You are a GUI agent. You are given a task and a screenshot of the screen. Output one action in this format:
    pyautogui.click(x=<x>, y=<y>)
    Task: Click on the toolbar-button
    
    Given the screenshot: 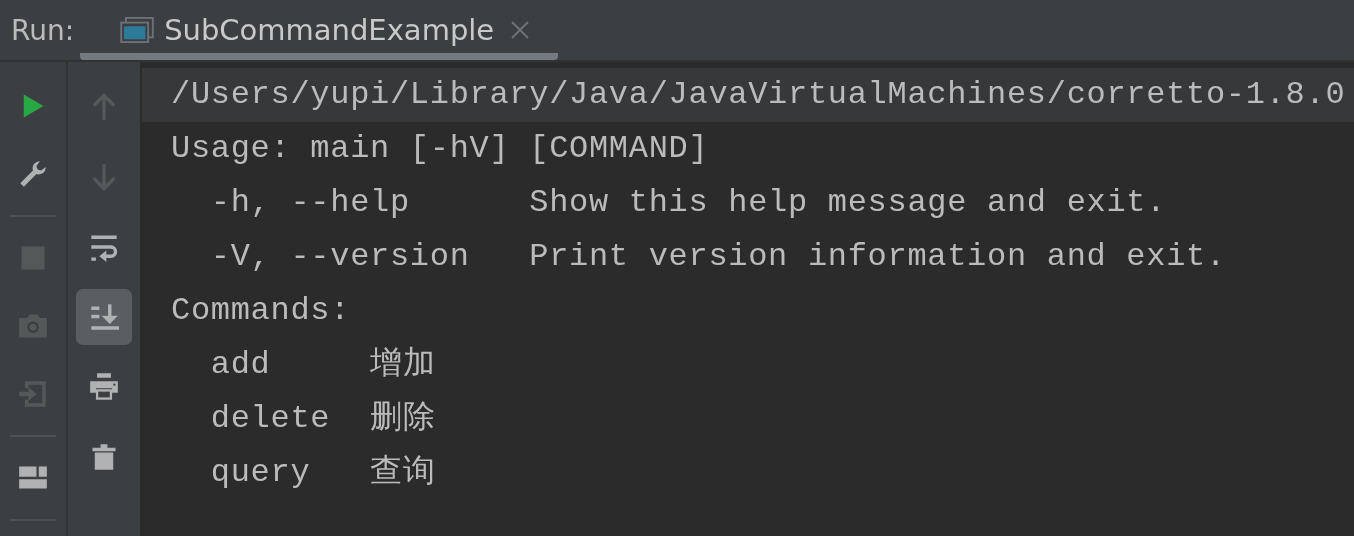 What is the action you would take?
    pyautogui.click(x=104, y=317)
    